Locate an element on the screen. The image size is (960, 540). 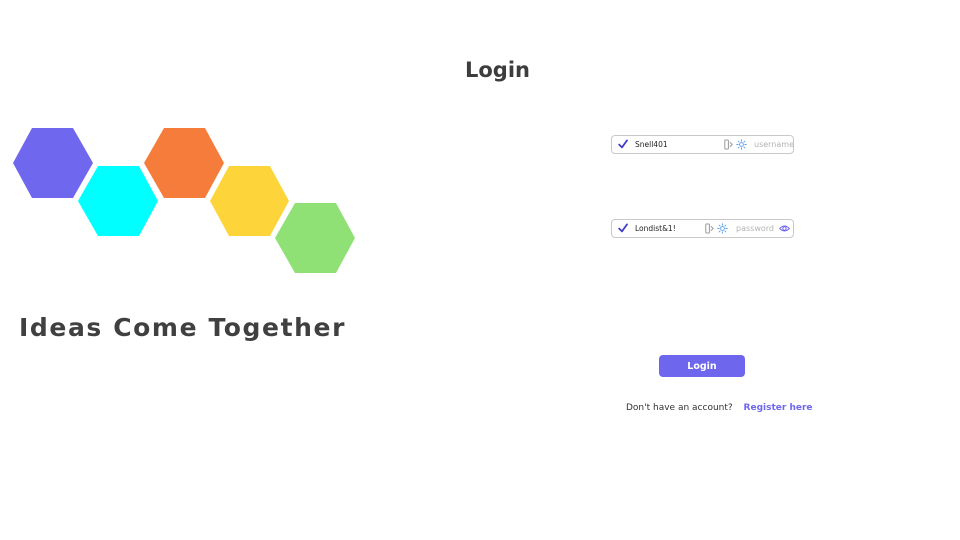
eye-icon is located at coordinates (784, 228).